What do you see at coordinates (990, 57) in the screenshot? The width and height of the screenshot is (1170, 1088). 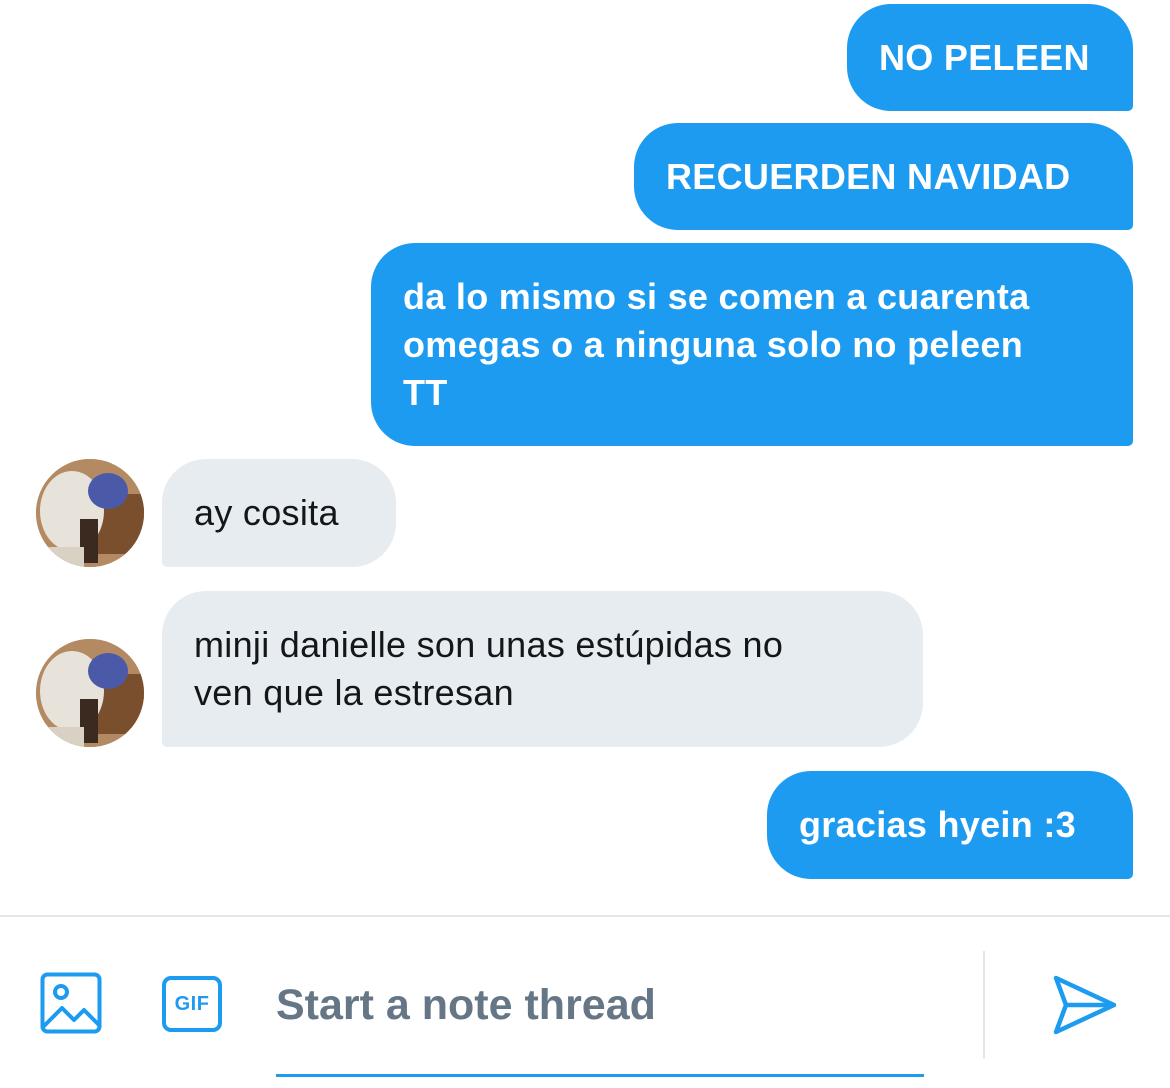 I see `outgoing-message-bubble: NO PELEEN` at bounding box center [990, 57].